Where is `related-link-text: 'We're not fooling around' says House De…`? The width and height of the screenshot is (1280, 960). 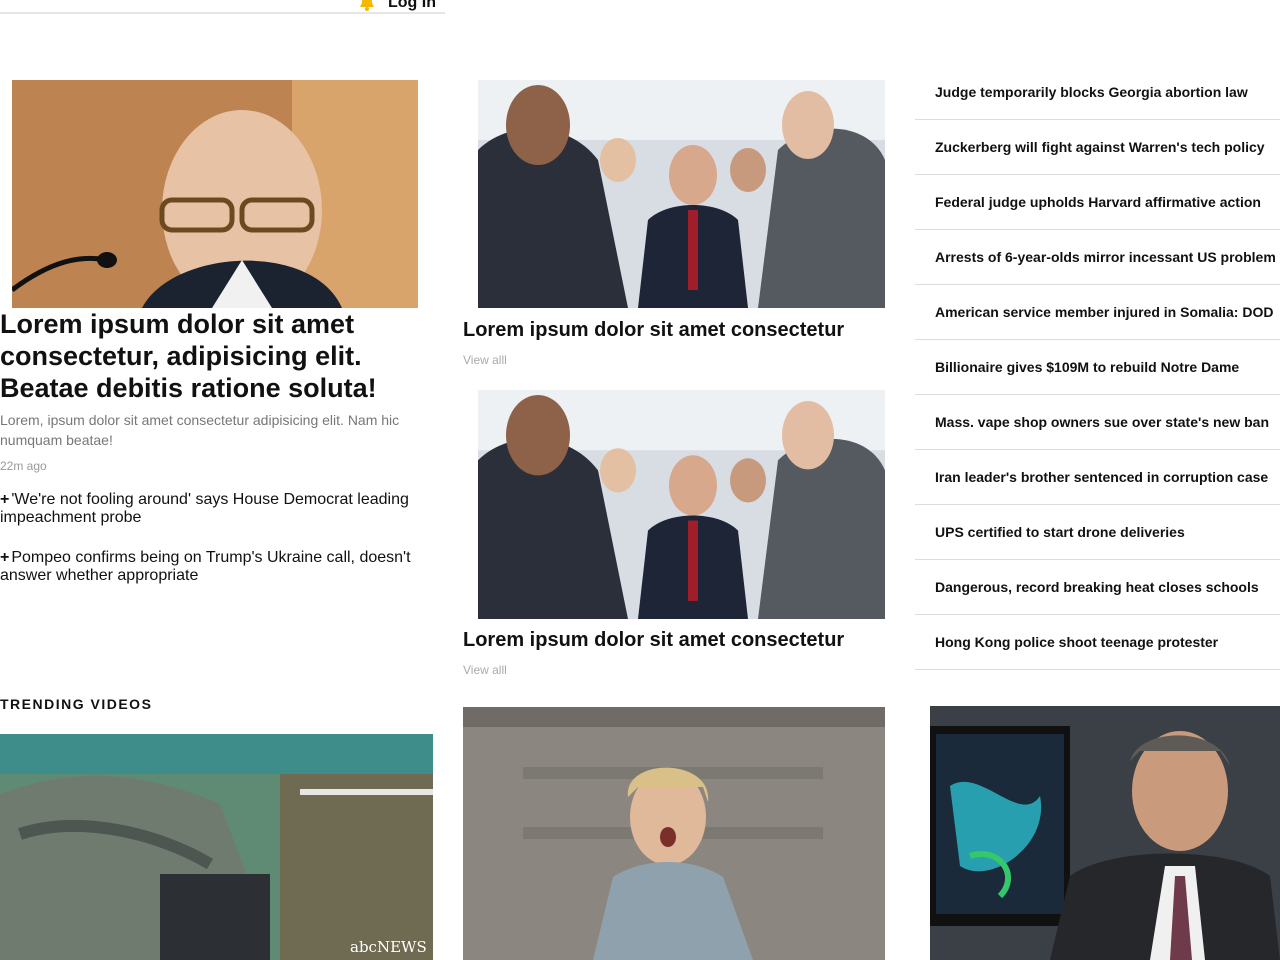
related-link-text: 'We're not fooling around' says House De… is located at coordinates (204, 508).